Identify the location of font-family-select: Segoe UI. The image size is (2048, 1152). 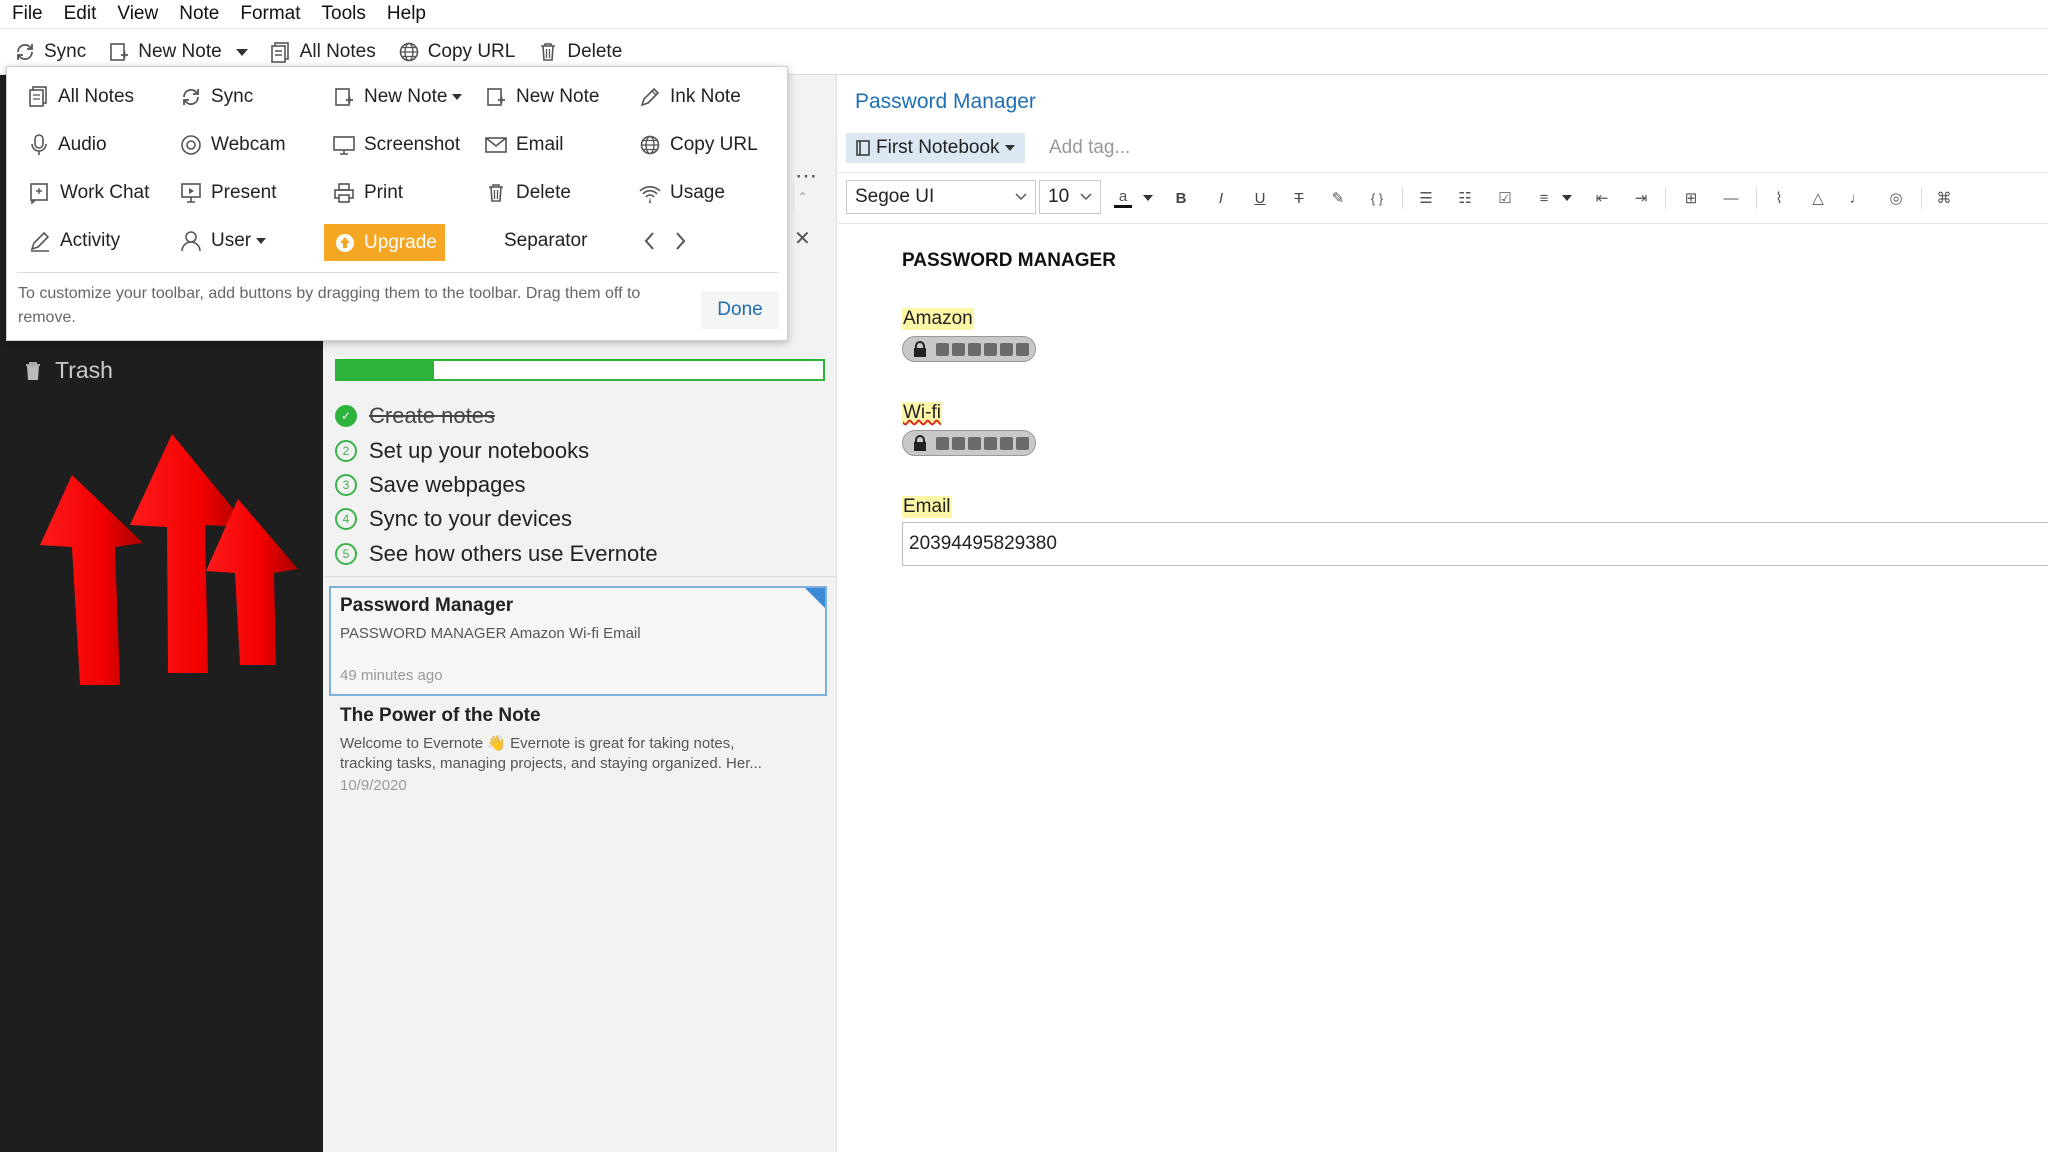
(941, 197).